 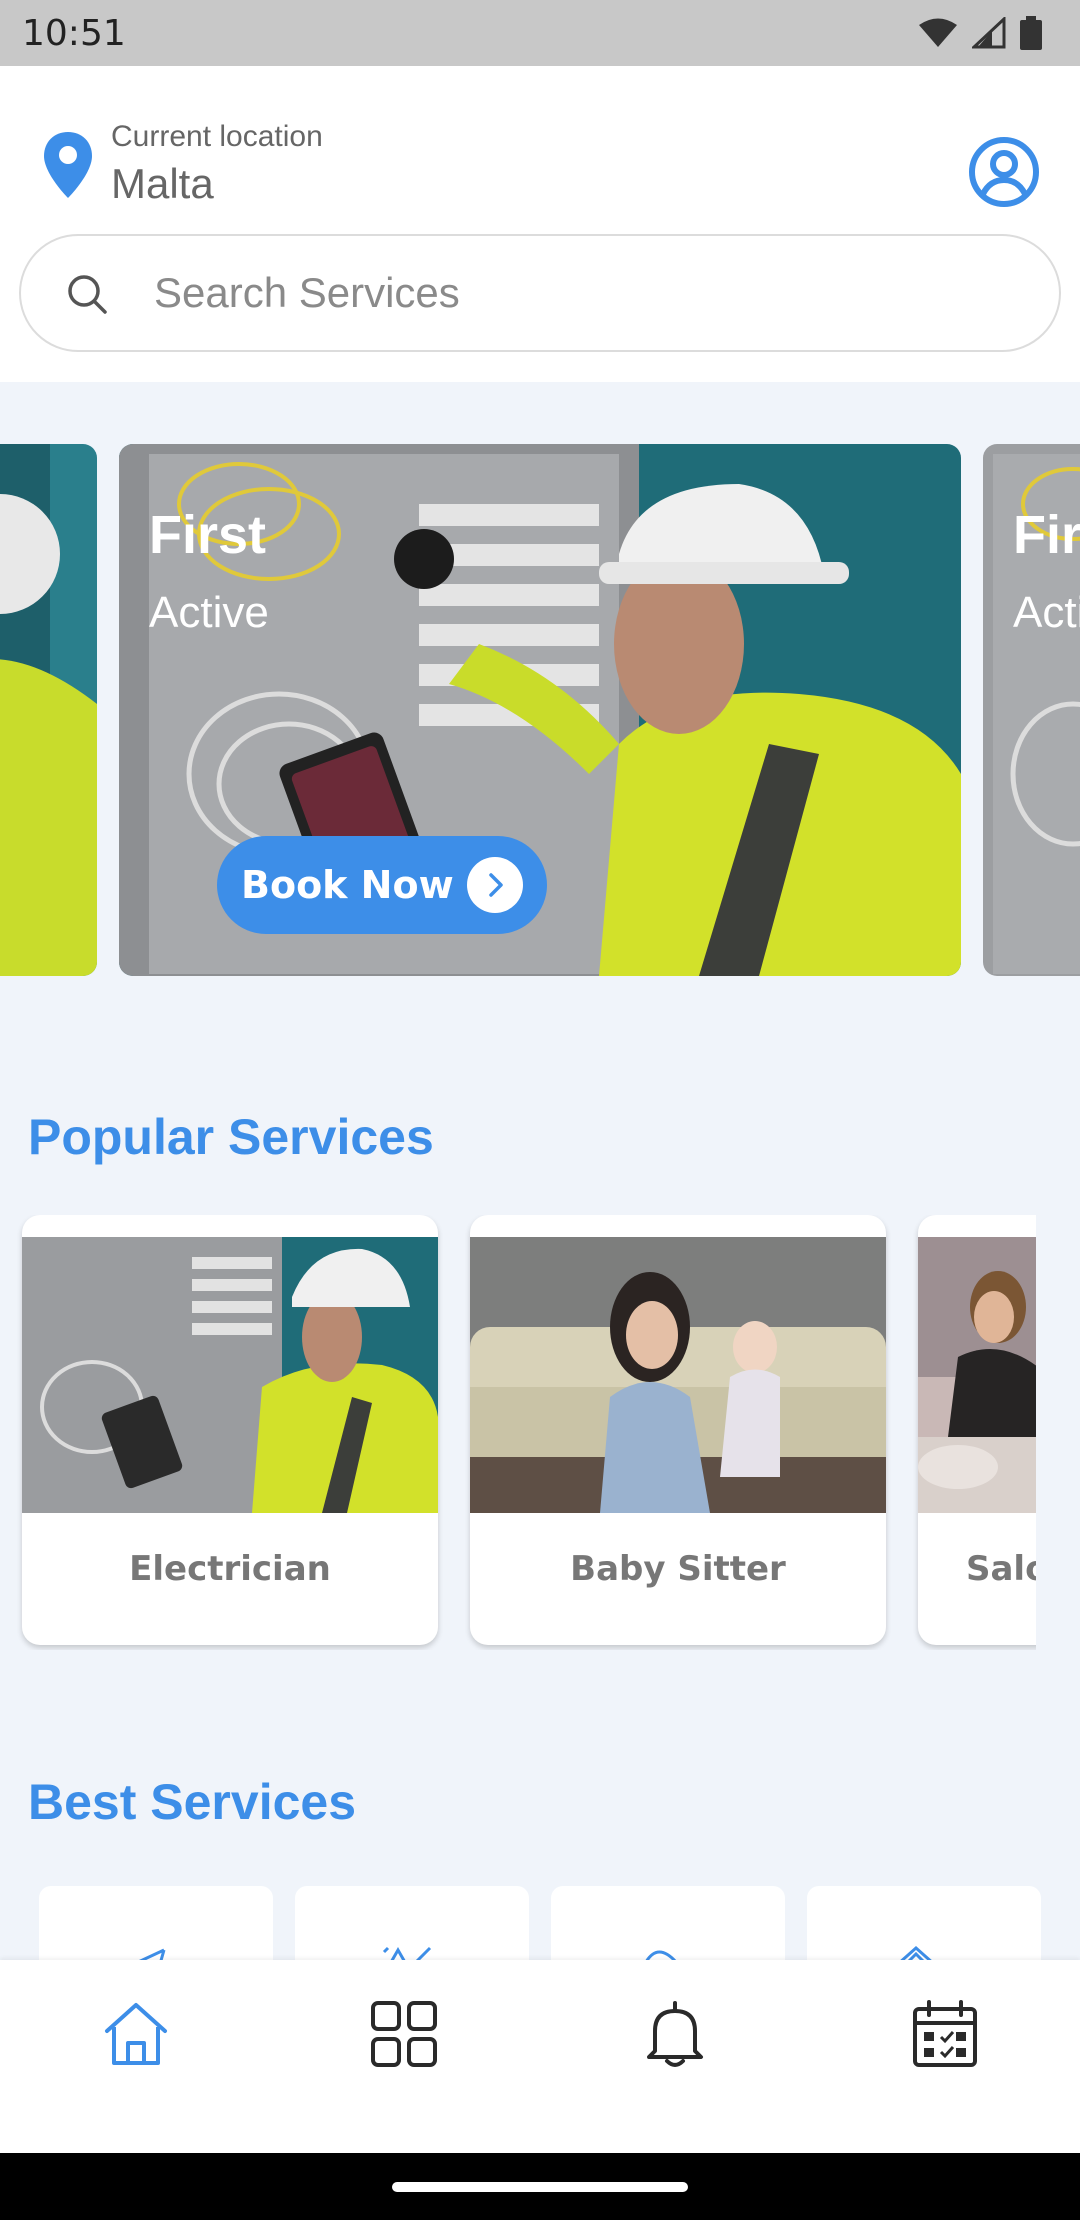 I want to click on nav-notifications, so click(x=675, y=2034).